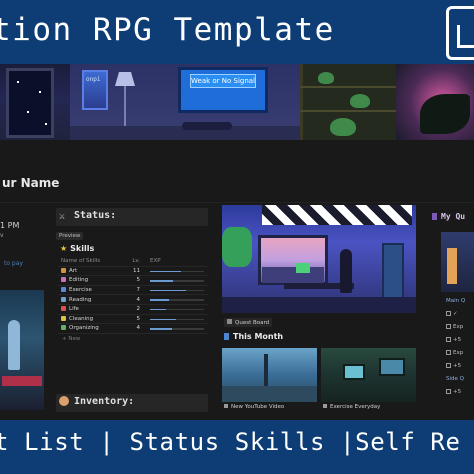 The height and width of the screenshot is (474, 474). What do you see at coordinates (136, 270) in the screenshot?
I see `skill-level: 11` at bounding box center [136, 270].